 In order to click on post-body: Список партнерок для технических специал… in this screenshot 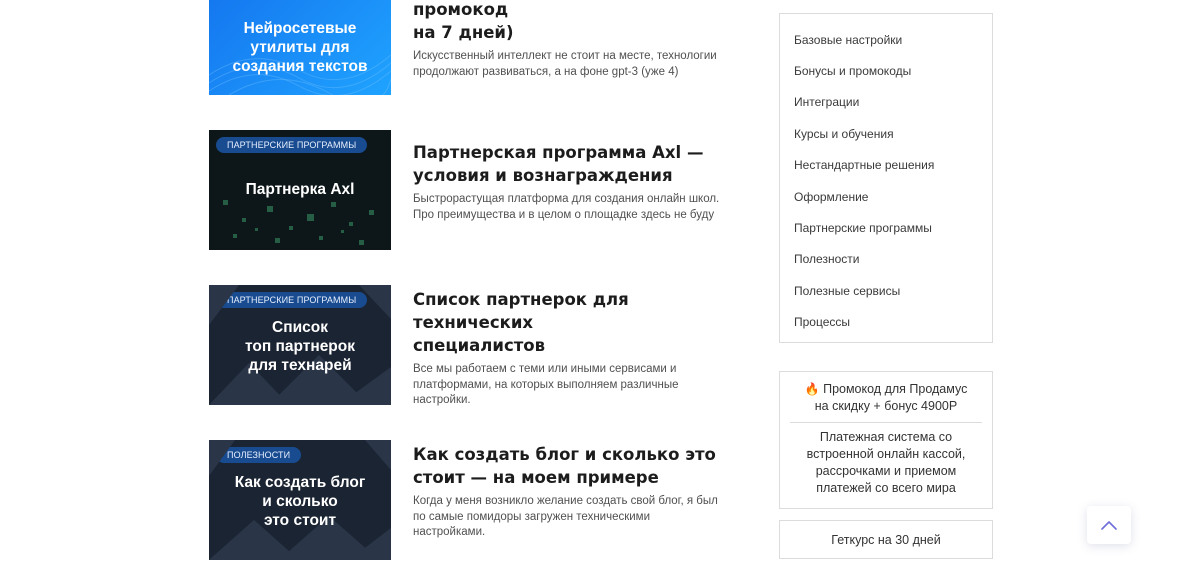, I will do `click(576, 348)`.